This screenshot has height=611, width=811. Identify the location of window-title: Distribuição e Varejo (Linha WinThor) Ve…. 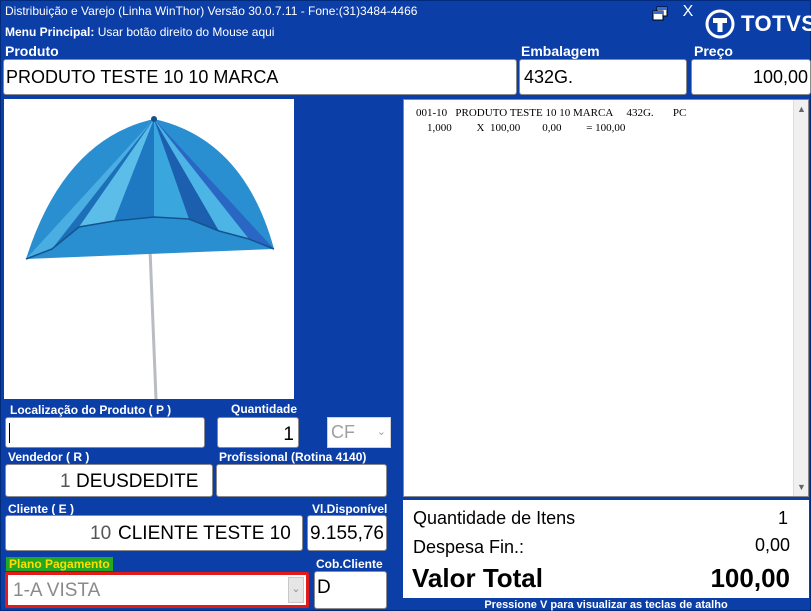
(211, 11).